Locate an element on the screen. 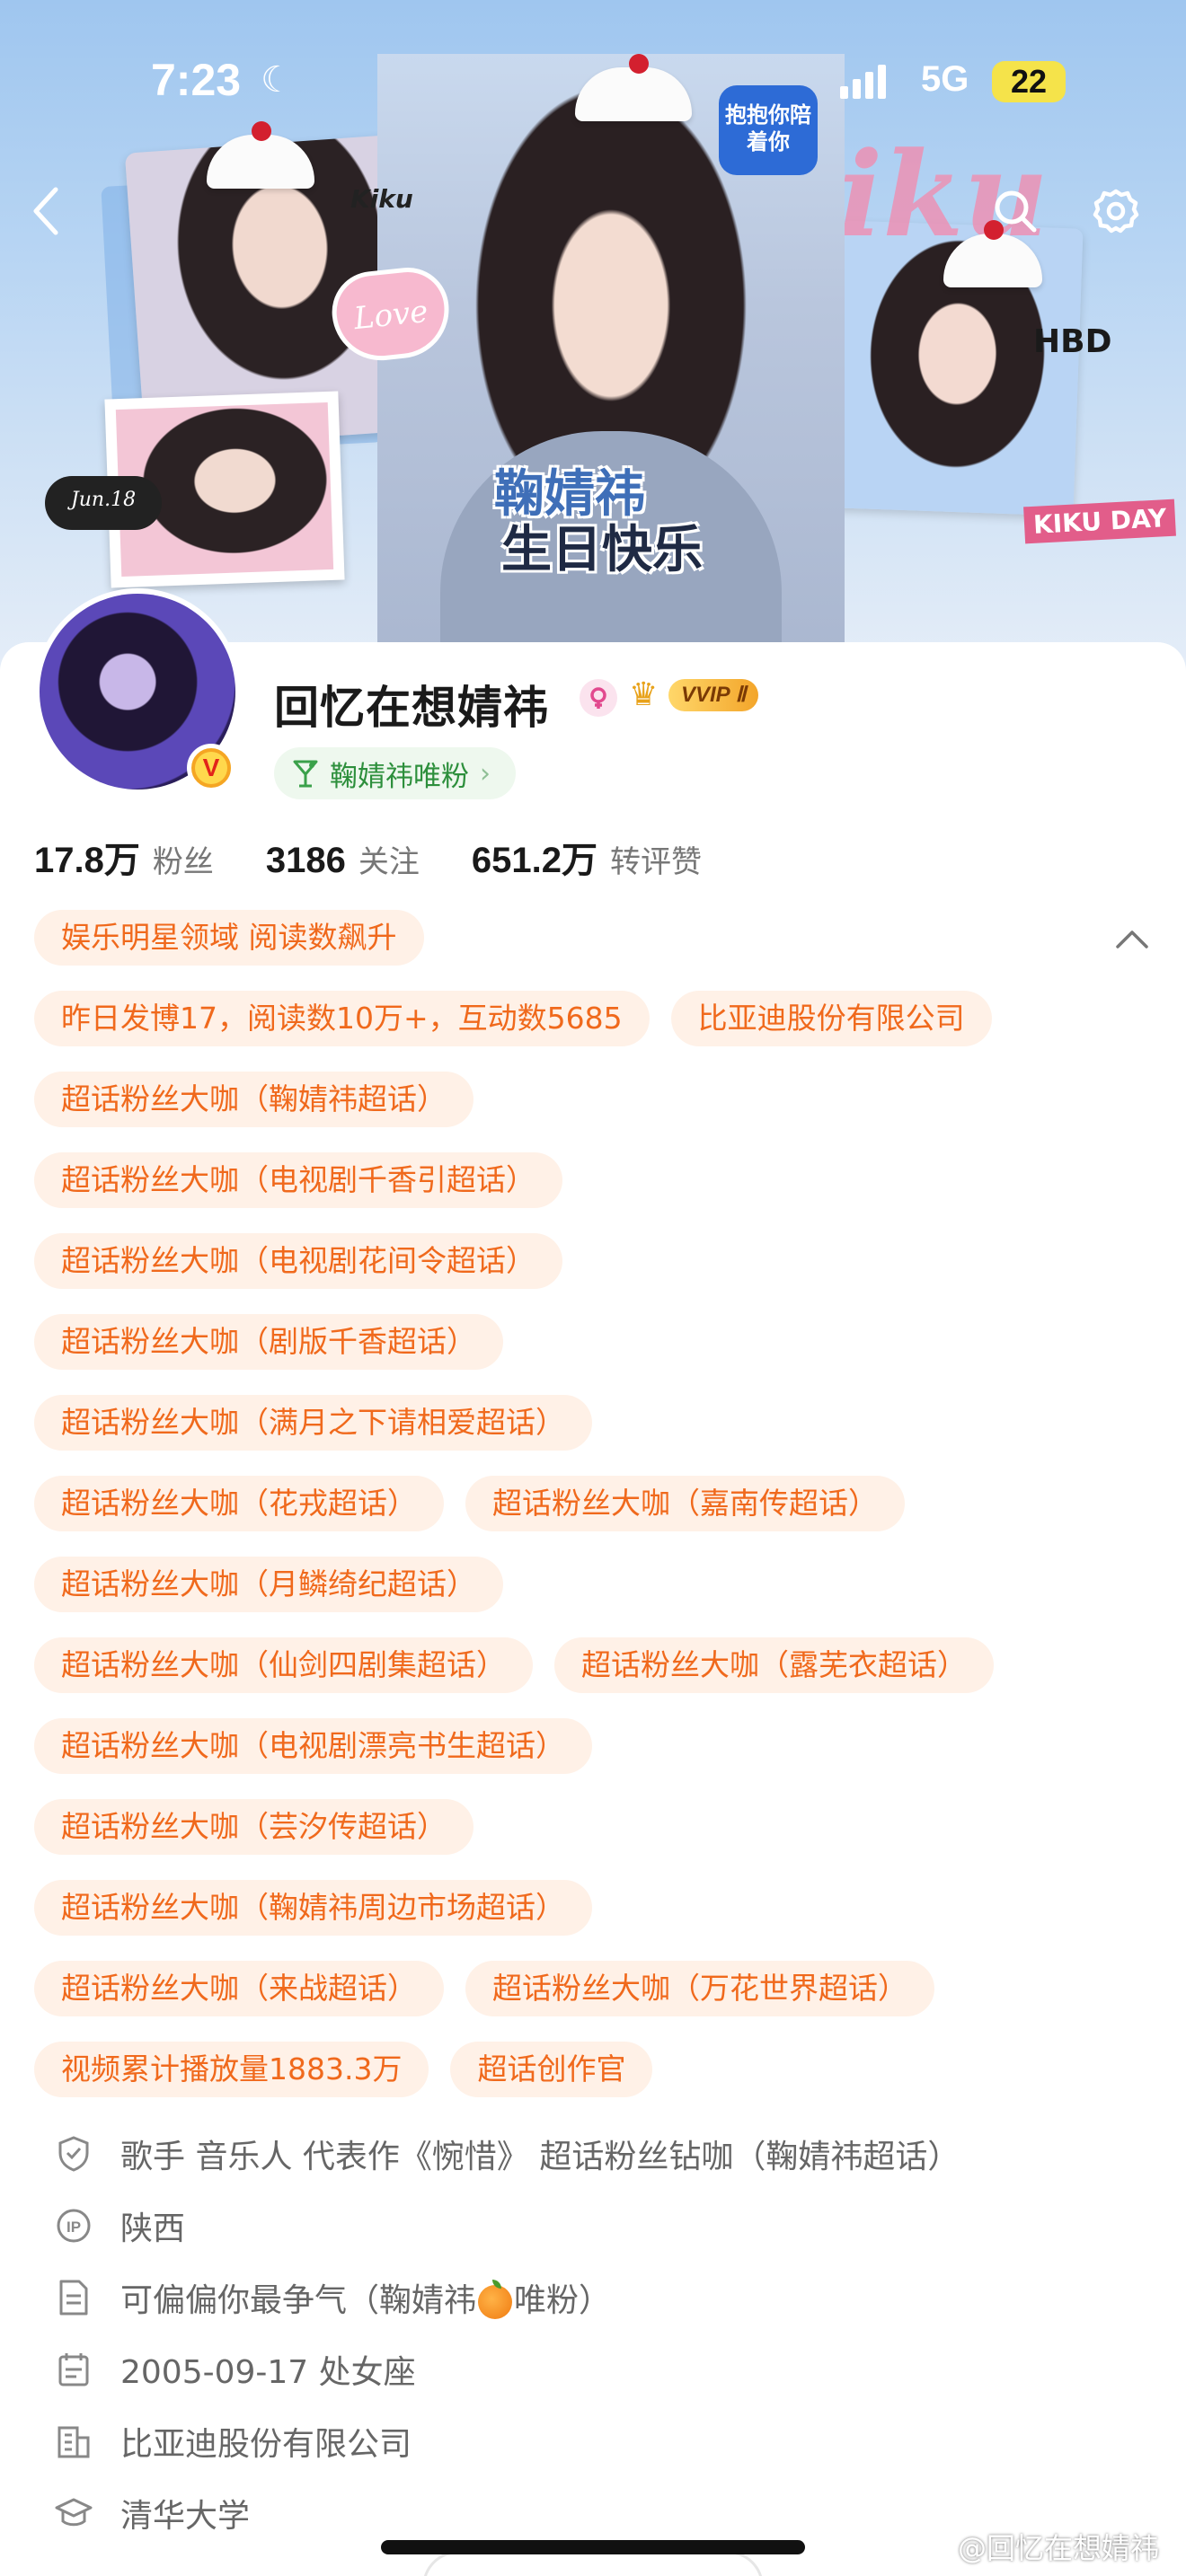 The height and width of the screenshot is (2576, 1186). chevron-up-icon is located at coordinates (1132, 939).